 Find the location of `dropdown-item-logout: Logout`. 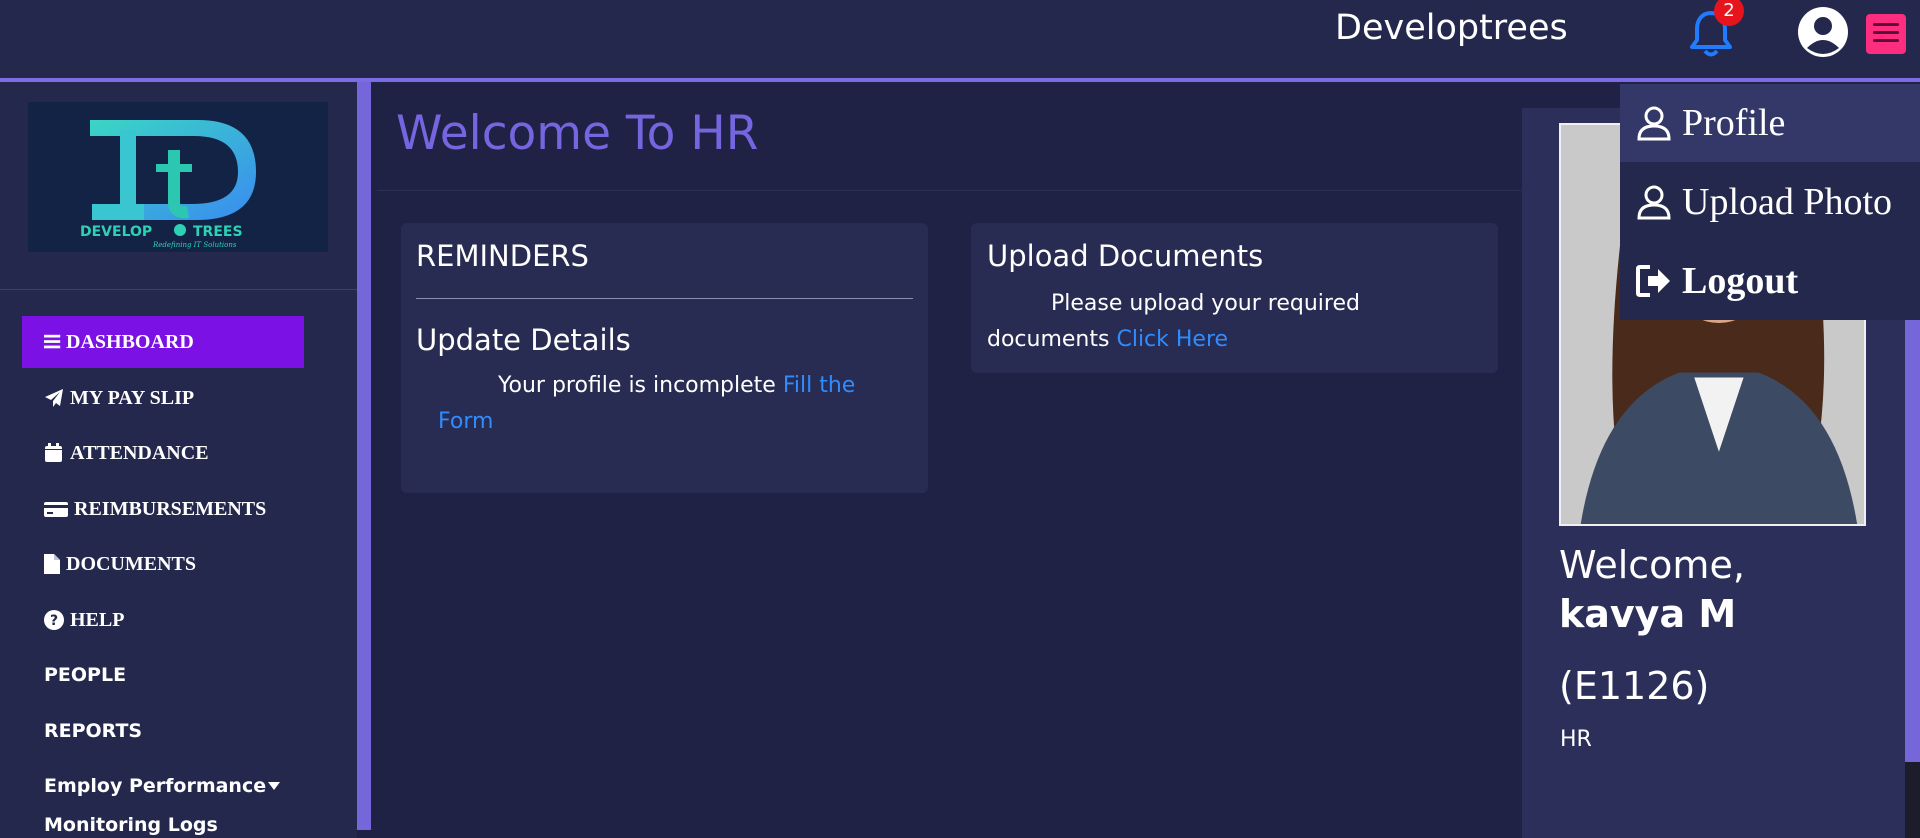

dropdown-item-logout: Logout is located at coordinates (1770, 281).